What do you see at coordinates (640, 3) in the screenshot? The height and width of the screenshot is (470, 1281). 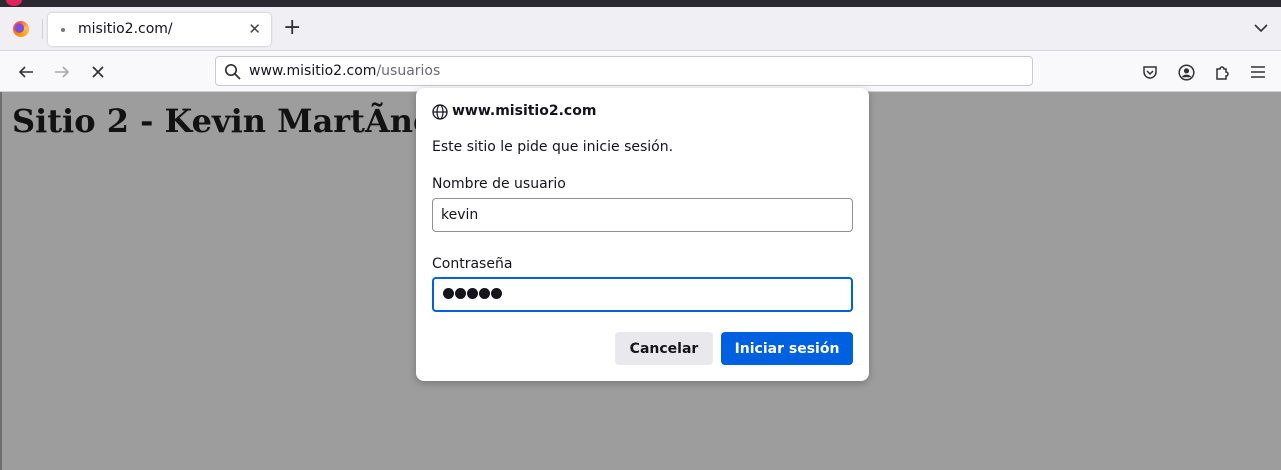 I see `window-titlebar` at bounding box center [640, 3].